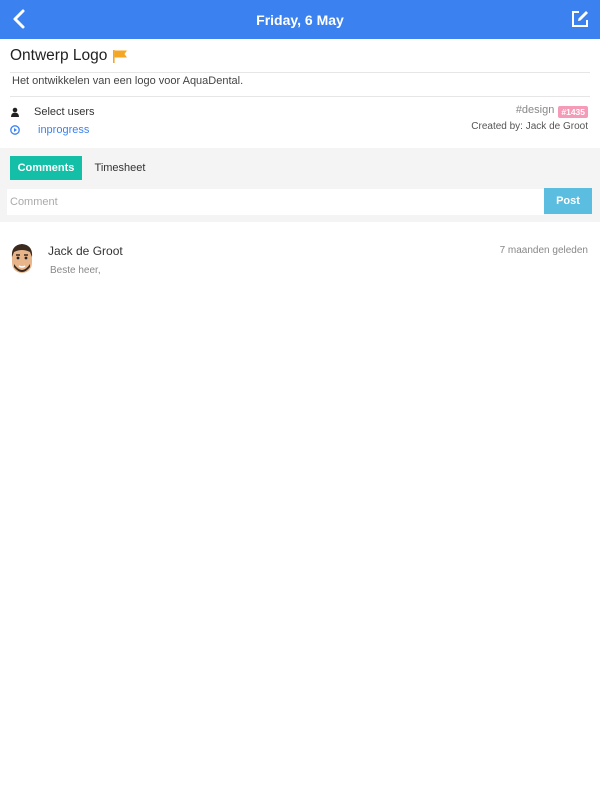 This screenshot has width=600, height=800. What do you see at coordinates (535, 110) in the screenshot?
I see `tag-label: #design` at bounding box center [535, 110].